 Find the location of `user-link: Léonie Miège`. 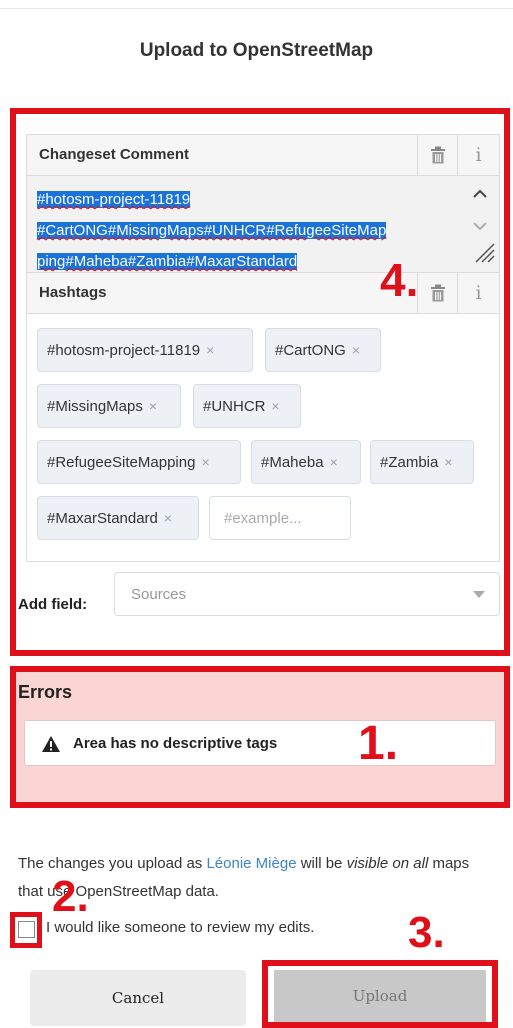

user-link: Léonie Miège is located at coordinates (251, 863).